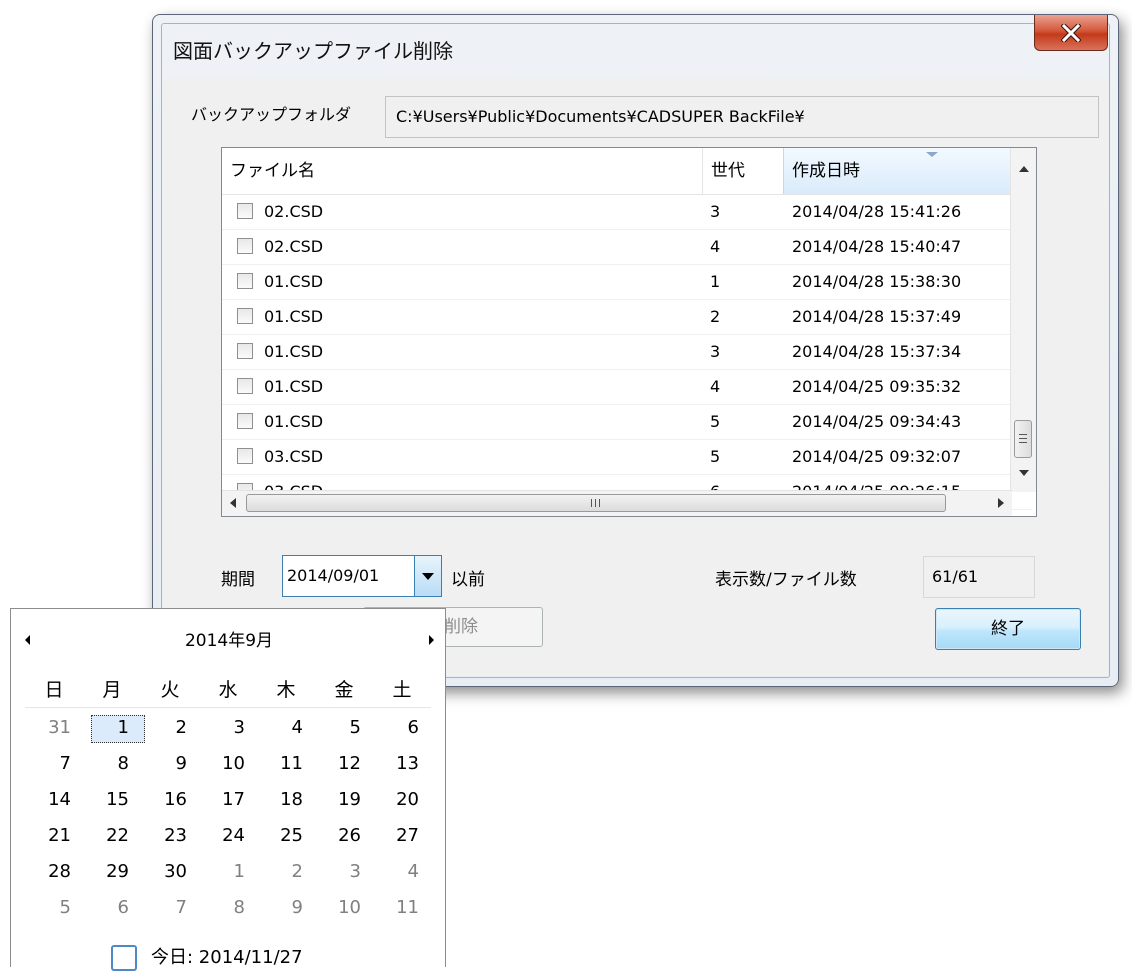  I want to click on scroll-right-arrow-icon, so click(1001, 503).